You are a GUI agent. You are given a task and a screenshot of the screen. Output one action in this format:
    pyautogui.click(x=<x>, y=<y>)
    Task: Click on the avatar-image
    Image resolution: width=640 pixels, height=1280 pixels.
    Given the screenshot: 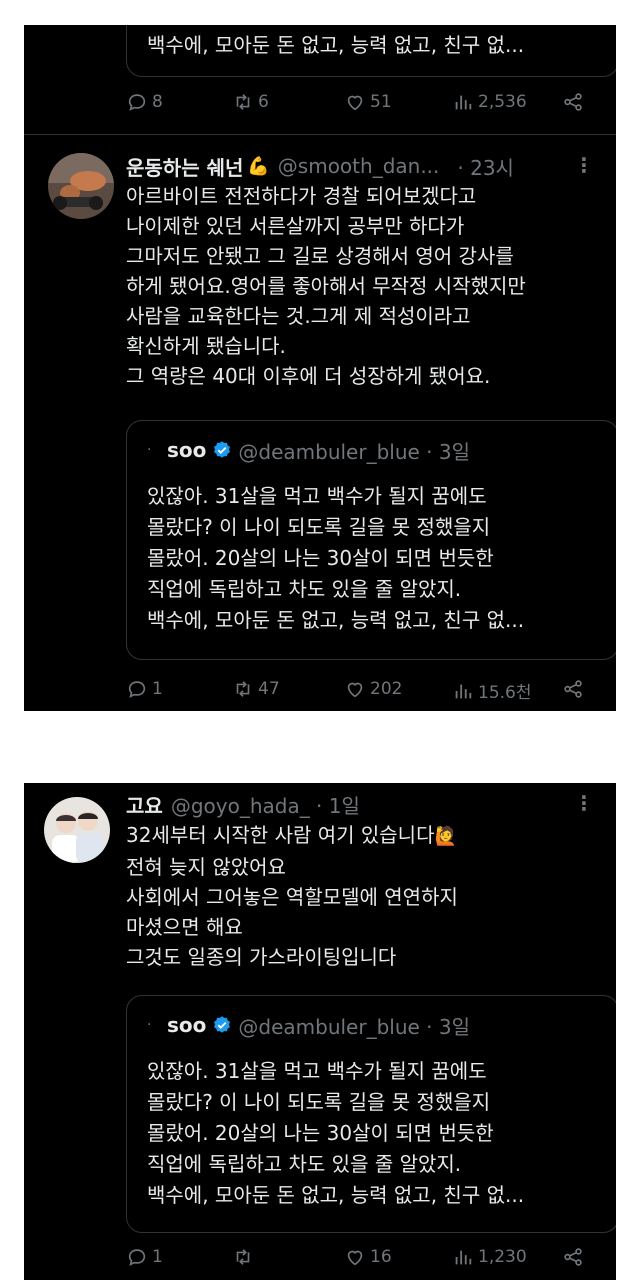 What is the action you would take?
    pyautogui.click(x=77, y=830)
    